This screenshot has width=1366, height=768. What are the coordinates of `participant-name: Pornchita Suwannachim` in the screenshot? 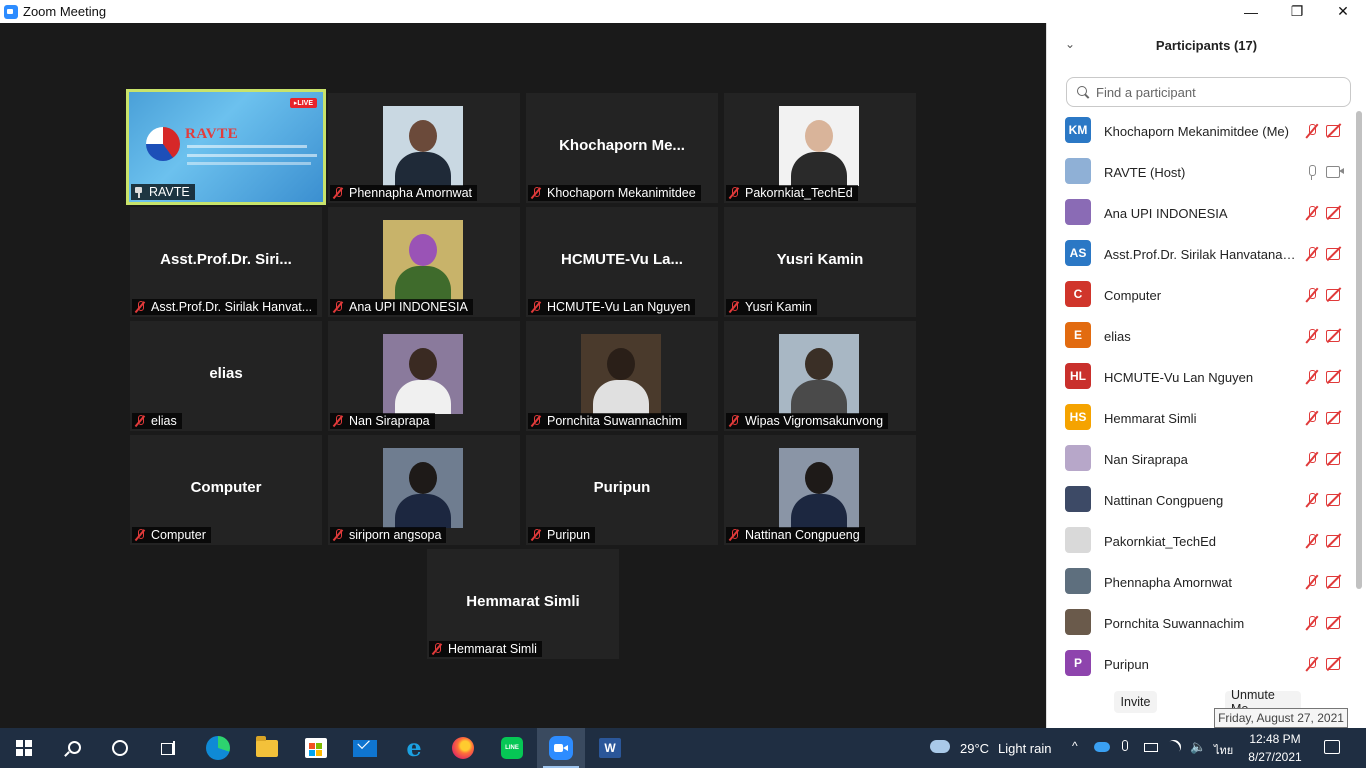 It's located at (1174, 623).